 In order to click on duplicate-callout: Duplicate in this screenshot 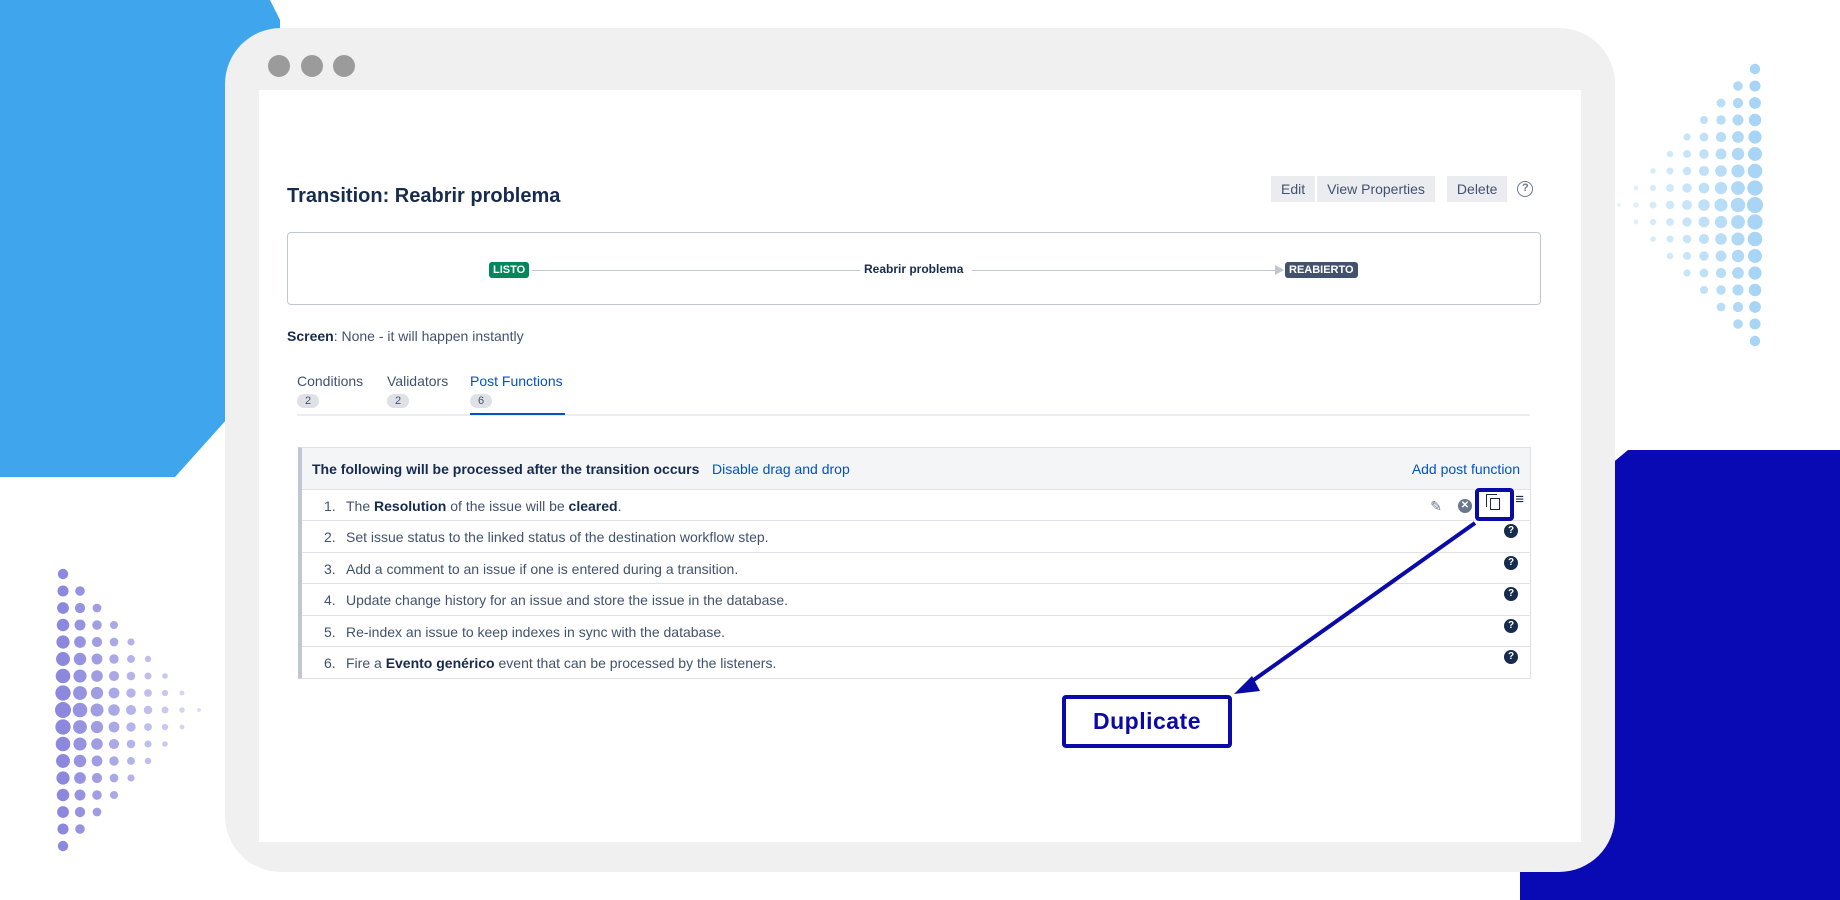, I will do `click(1147, 721)`.